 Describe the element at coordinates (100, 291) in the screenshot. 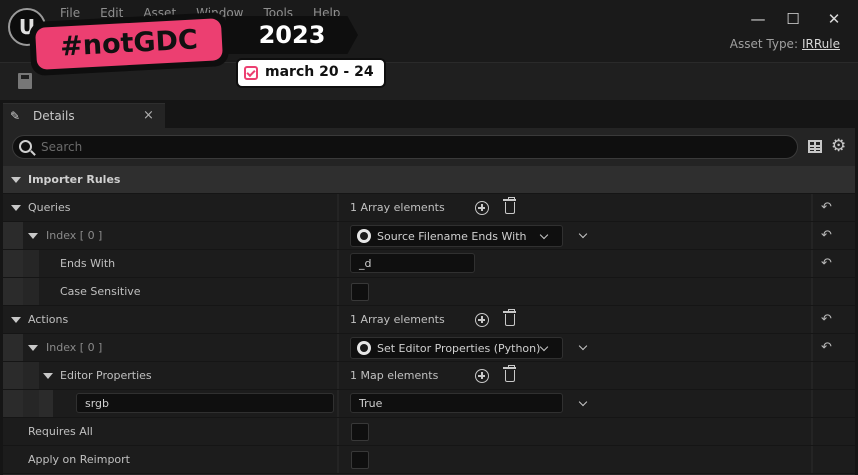

I see `case-sensitive-label: Case Sensitive` at that location.